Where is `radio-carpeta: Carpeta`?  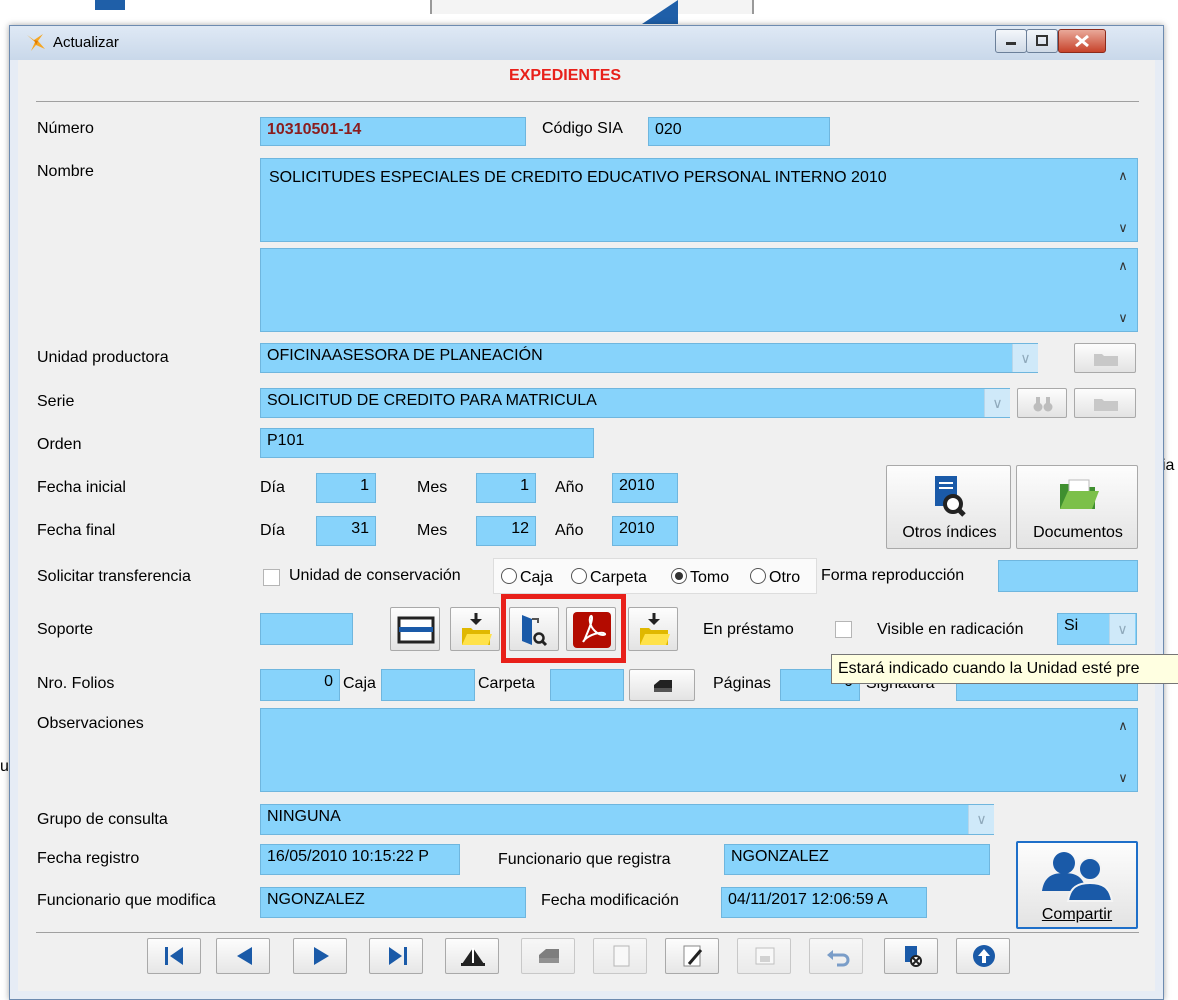 radio-carpeta: Carpeta is located at coordinates (609, 577).